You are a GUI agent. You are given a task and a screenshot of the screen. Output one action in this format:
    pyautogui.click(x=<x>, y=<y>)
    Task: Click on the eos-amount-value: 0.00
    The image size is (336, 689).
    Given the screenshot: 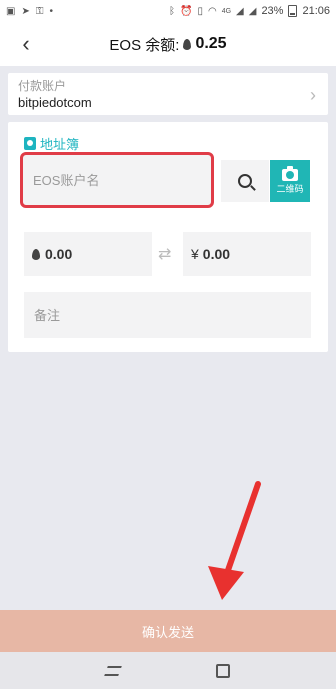 What is the action you would take?
    pyautogui.click(x=59, y=254)
    